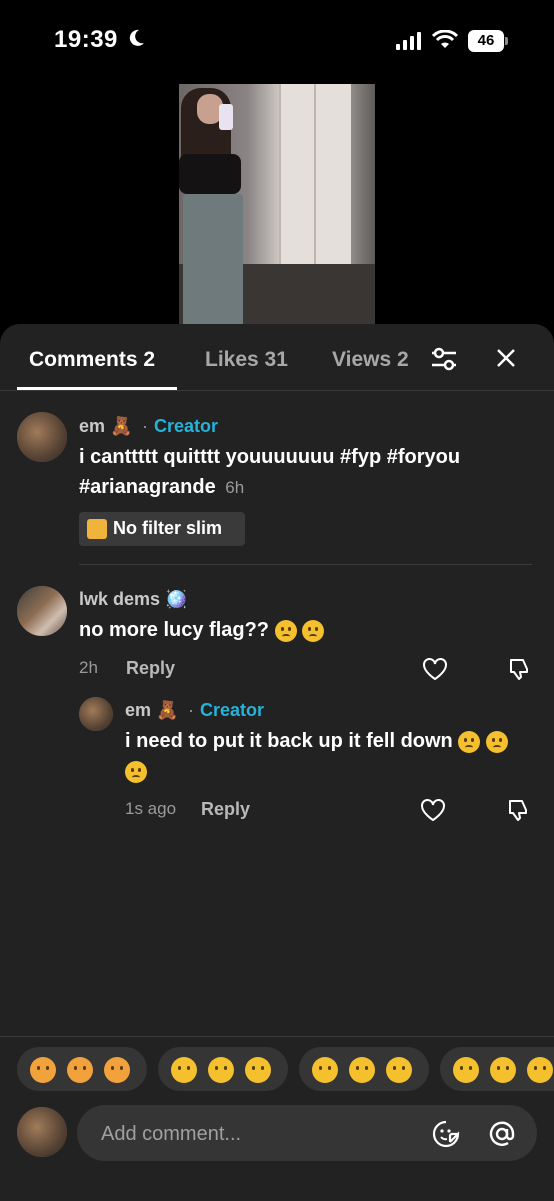 The height and width of the screenshot is (1201, 554). I want to click on filter-icon, so click(444, 359).